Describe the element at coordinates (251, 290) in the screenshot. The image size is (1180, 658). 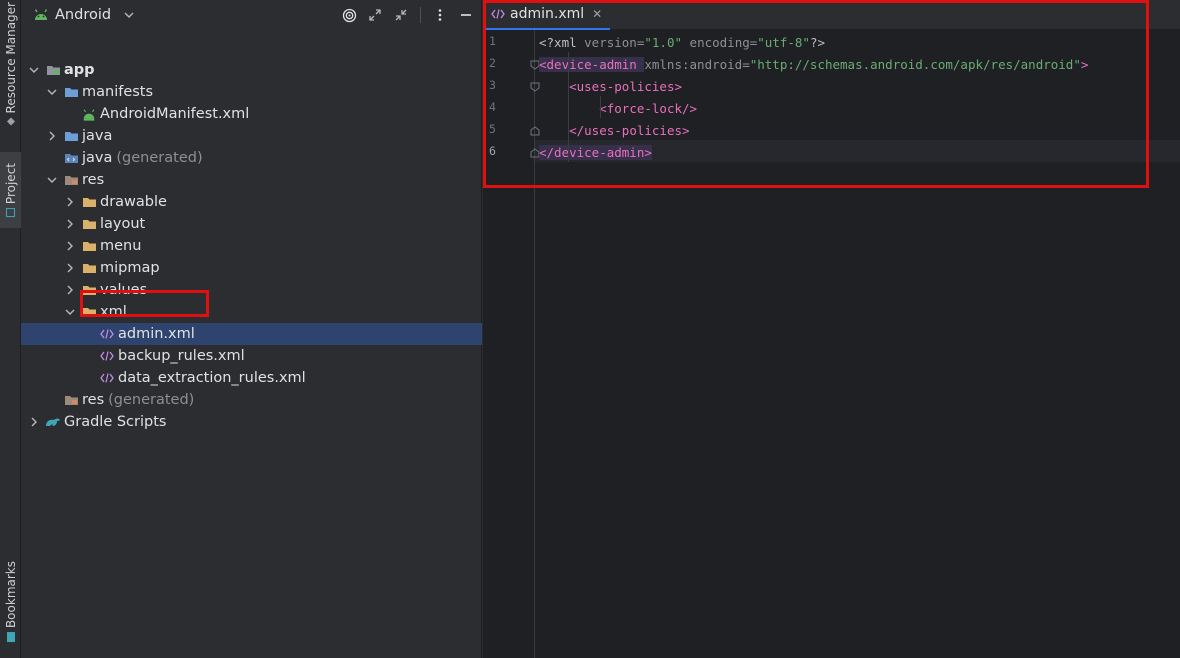
I see `tree-item: values` at that location.